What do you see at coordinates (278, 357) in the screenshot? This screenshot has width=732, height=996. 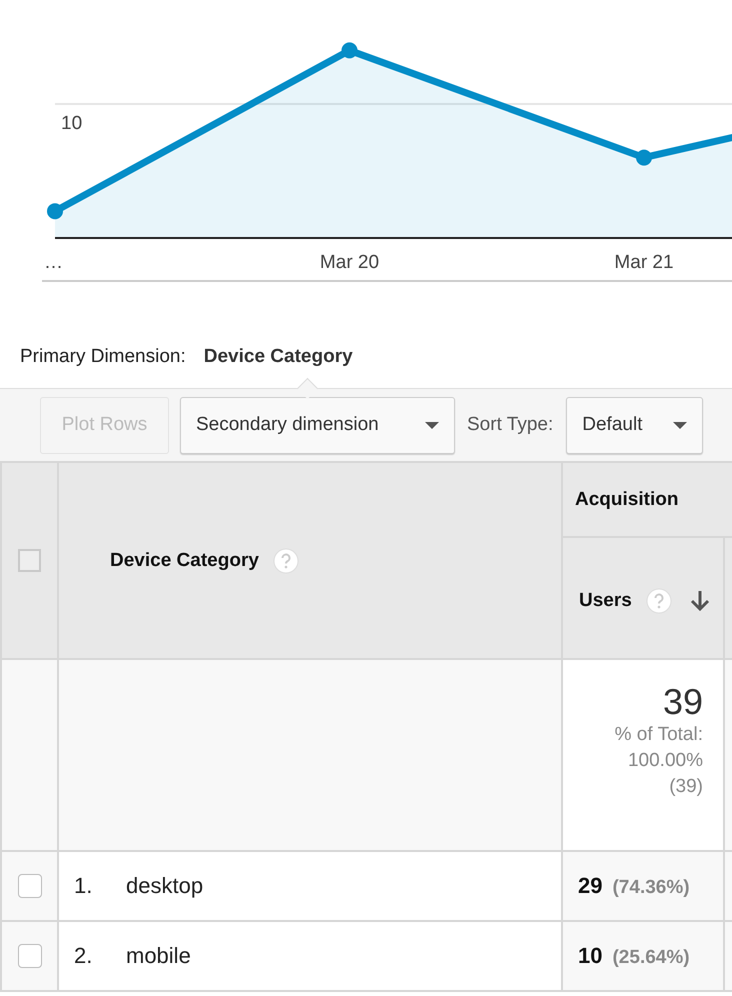 I see `primary-dimension-value: Device Category` at bounding box center [278, 357].